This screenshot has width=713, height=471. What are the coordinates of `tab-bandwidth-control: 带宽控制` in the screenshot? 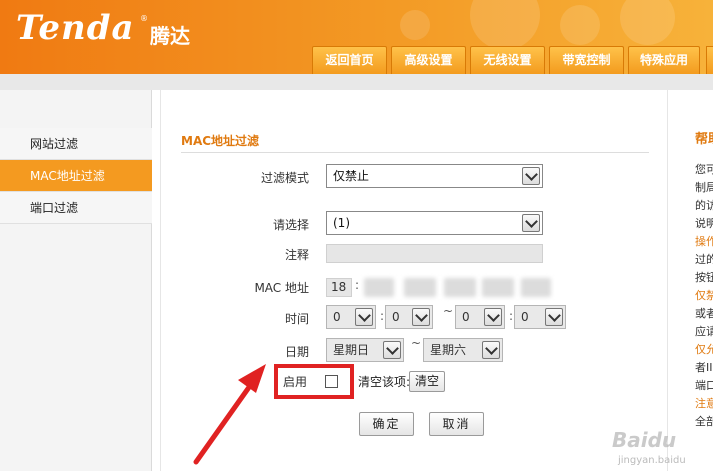 It's located at (586, 60).